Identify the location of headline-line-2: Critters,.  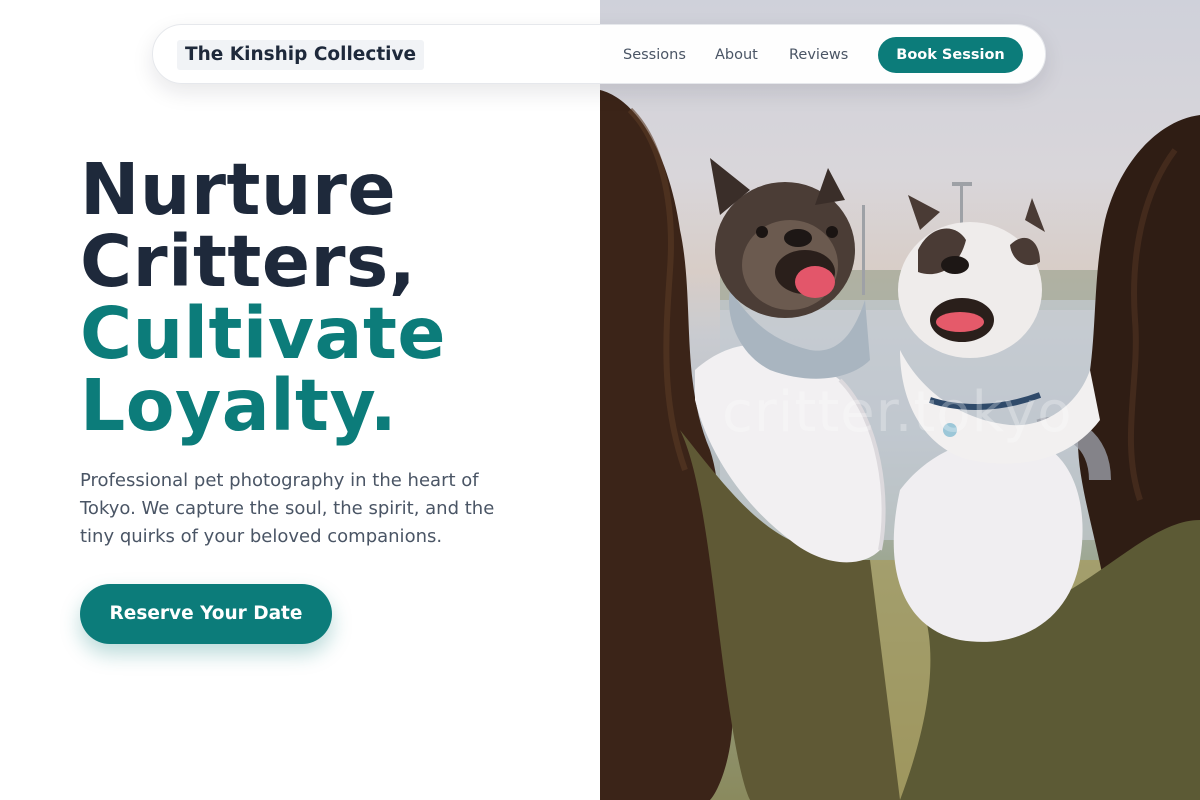
(248, 261).